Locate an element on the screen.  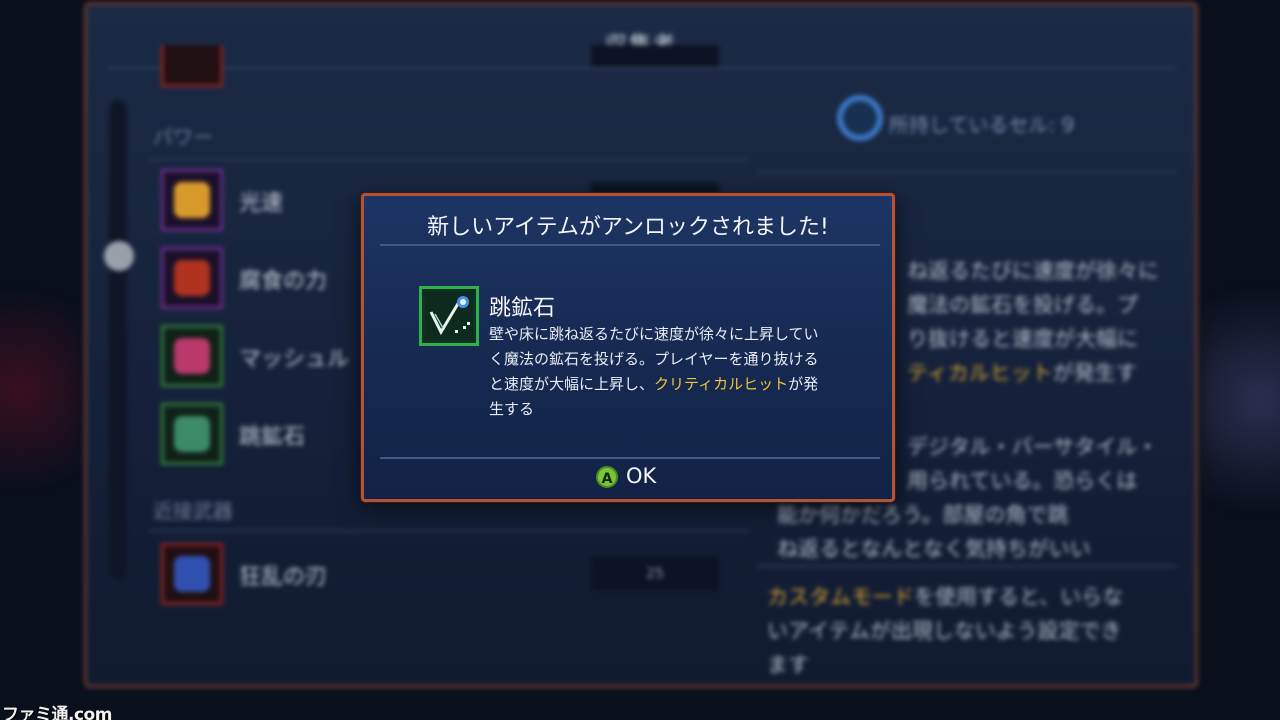
desc-line: 壁や床に跳ね返るたびに速度が徐々に上昇してい is located at coordinates (654, 334).